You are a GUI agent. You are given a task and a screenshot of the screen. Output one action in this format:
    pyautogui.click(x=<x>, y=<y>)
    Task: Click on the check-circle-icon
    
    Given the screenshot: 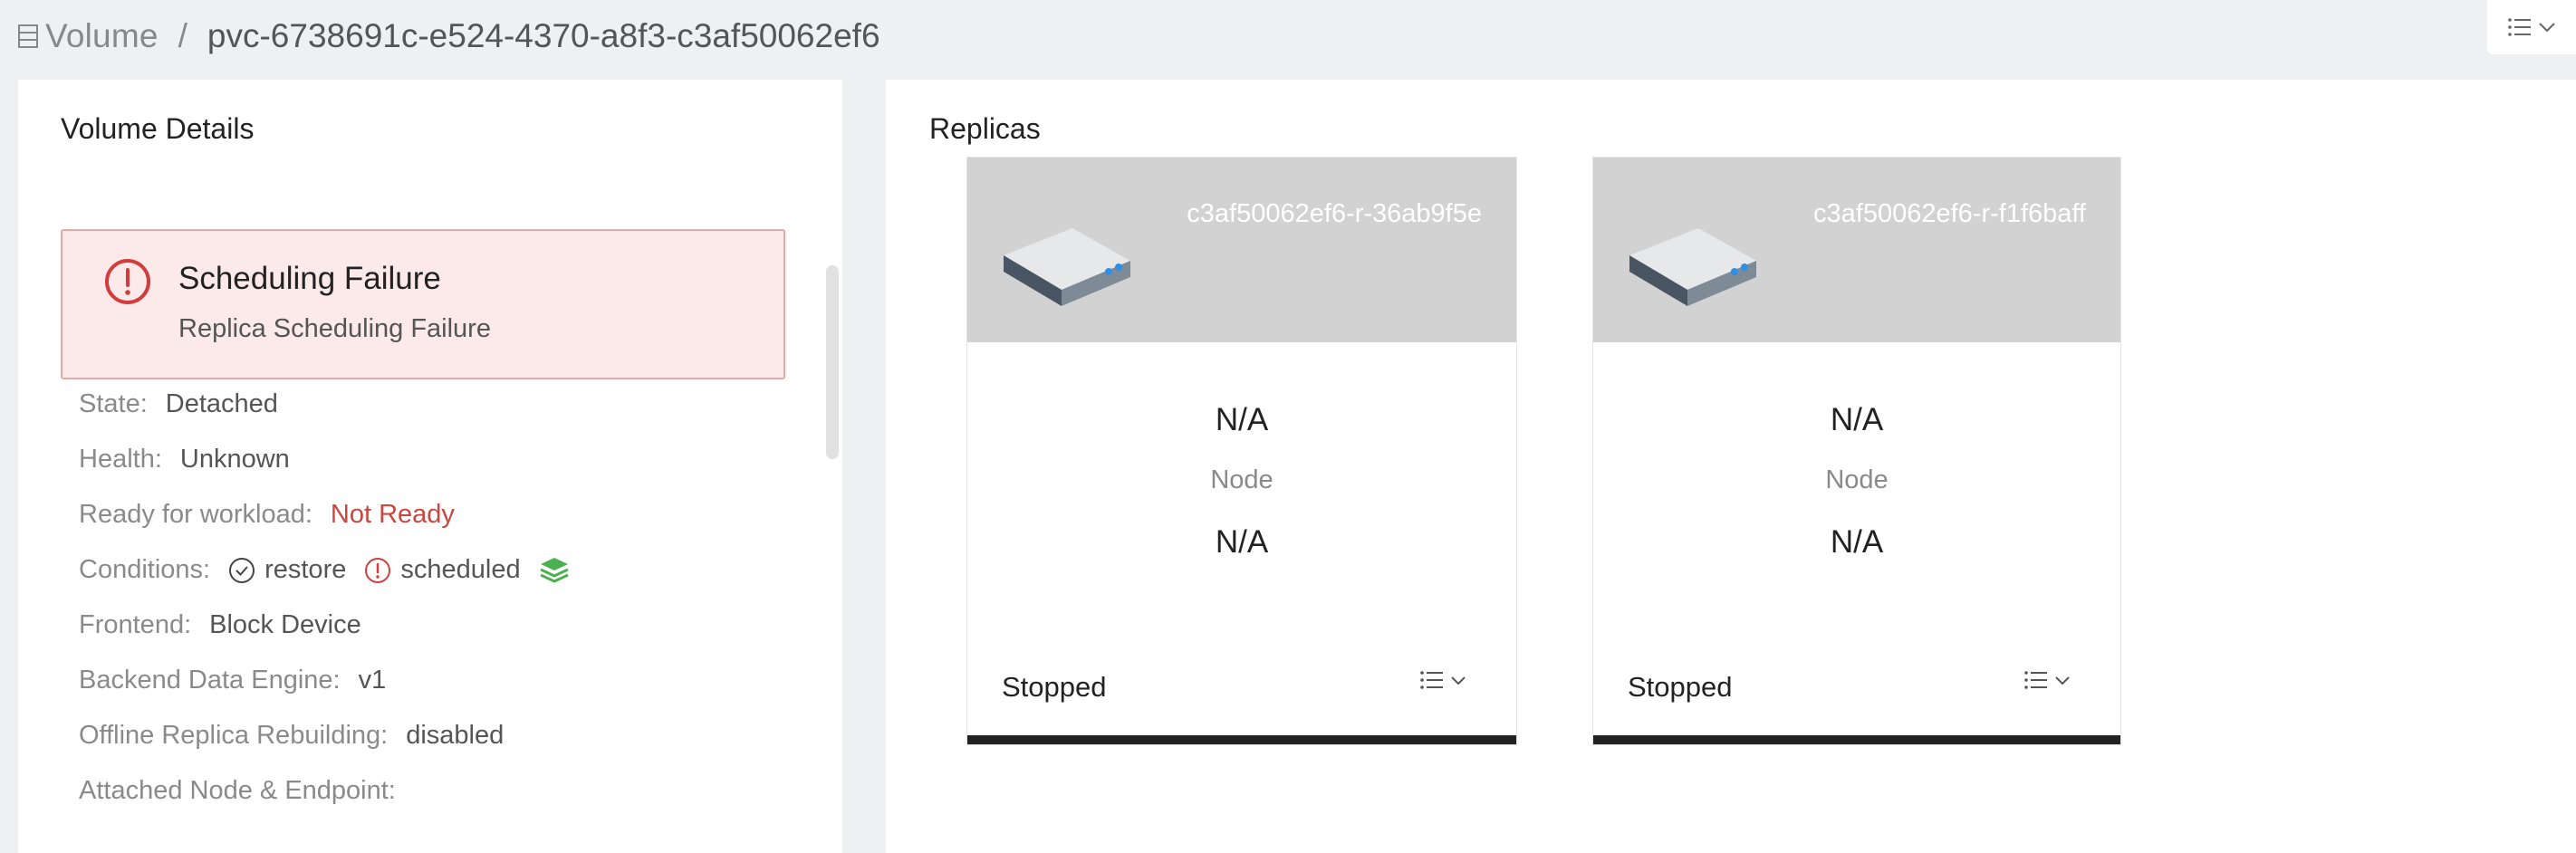 What is the action you would take?
    pyautogui.click(x=242, y=570)
    